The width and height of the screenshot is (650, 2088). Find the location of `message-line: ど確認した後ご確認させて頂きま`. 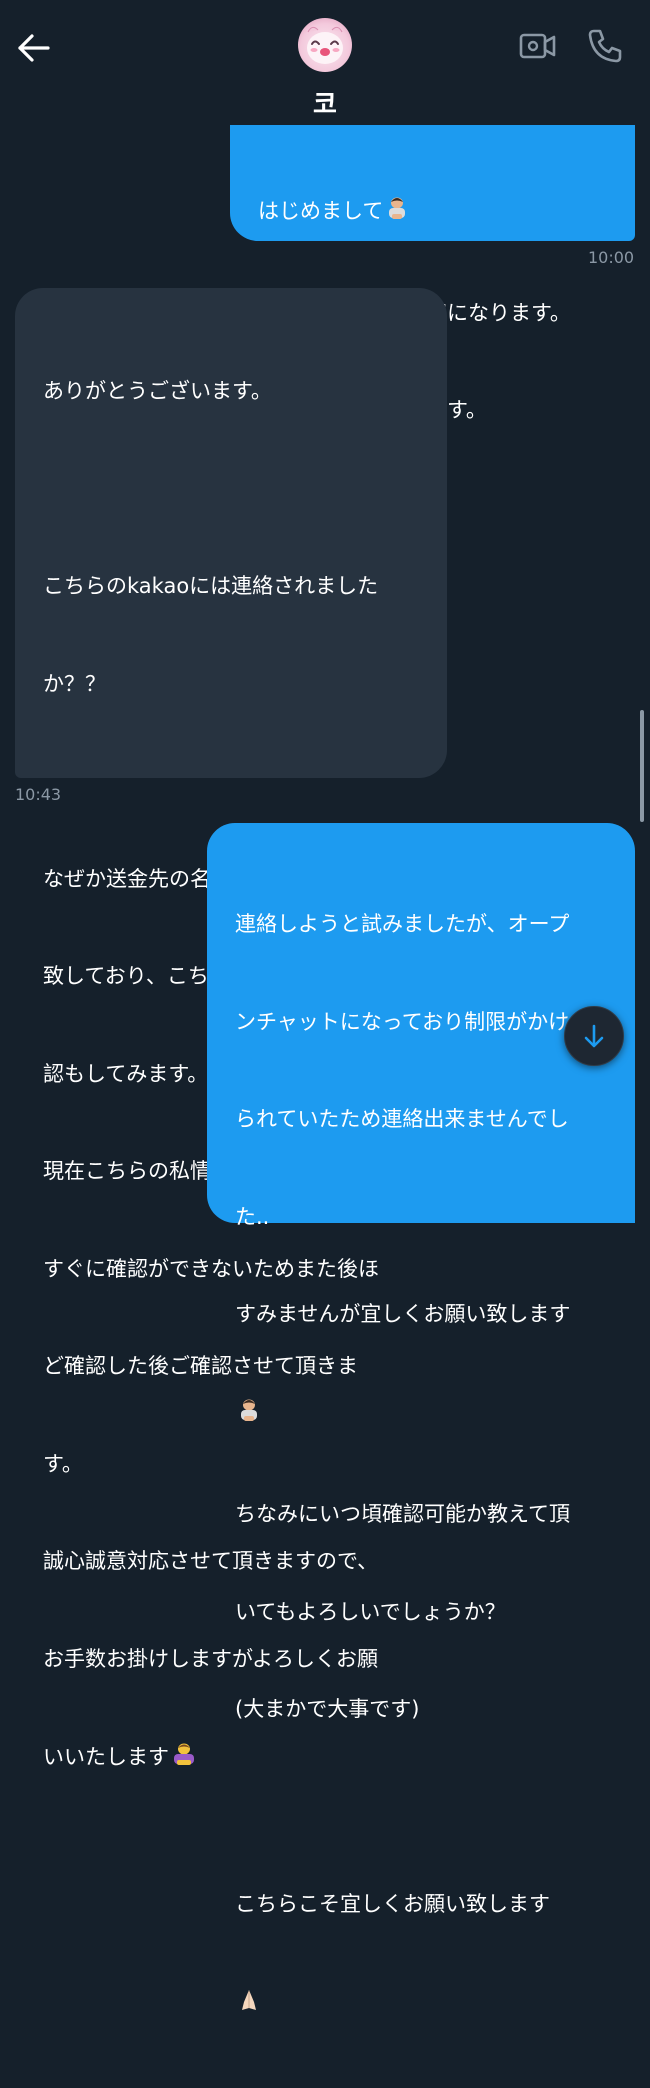

message-line: ど確認した後ご確認させて頂きま is located at coordinates (200, 1366).